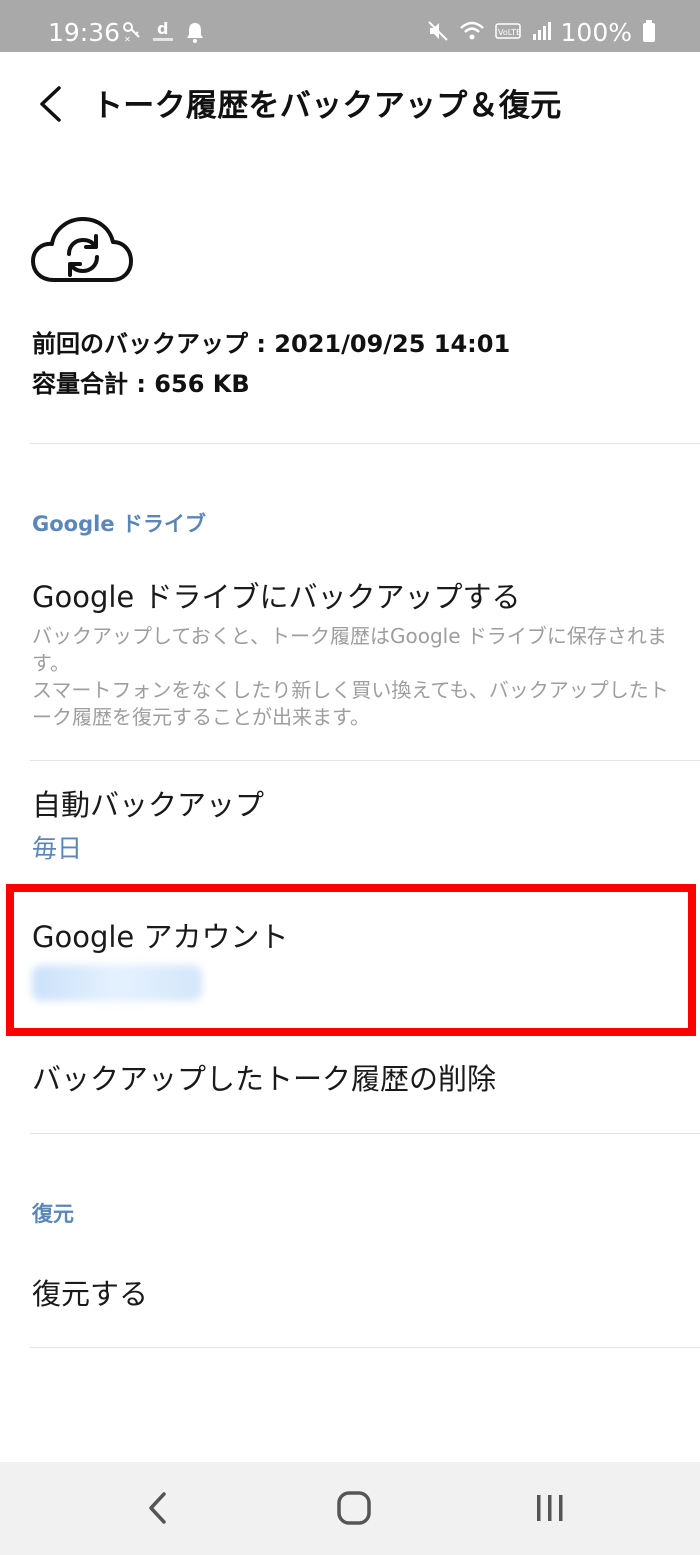 The image size is (700, 1555). Describe the element at coordinates (53, 1214) in the screenshot. I see `section-header-restore: 復元` at that location.